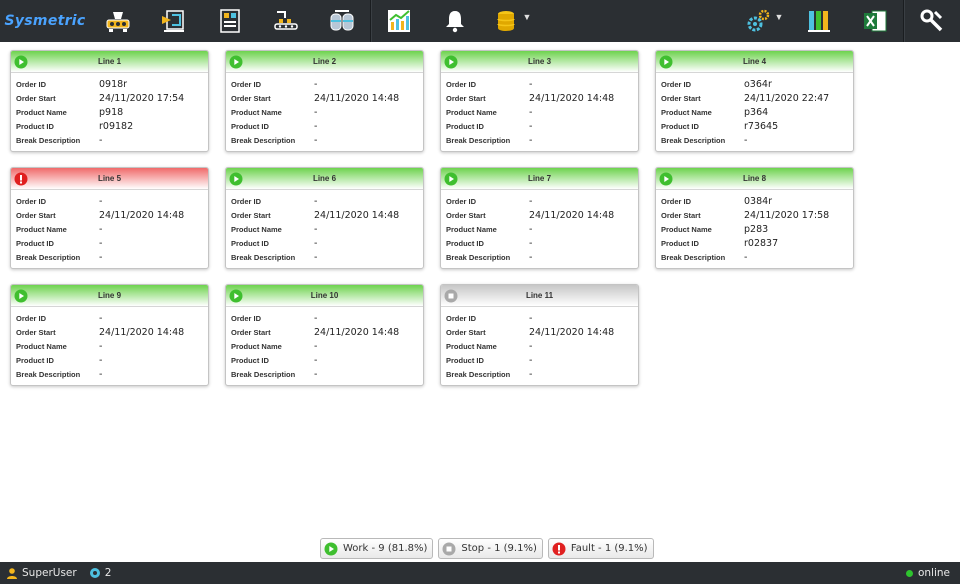 The image size is (960, 584). I want to click on line-title: Line 1, so click(109, 61).